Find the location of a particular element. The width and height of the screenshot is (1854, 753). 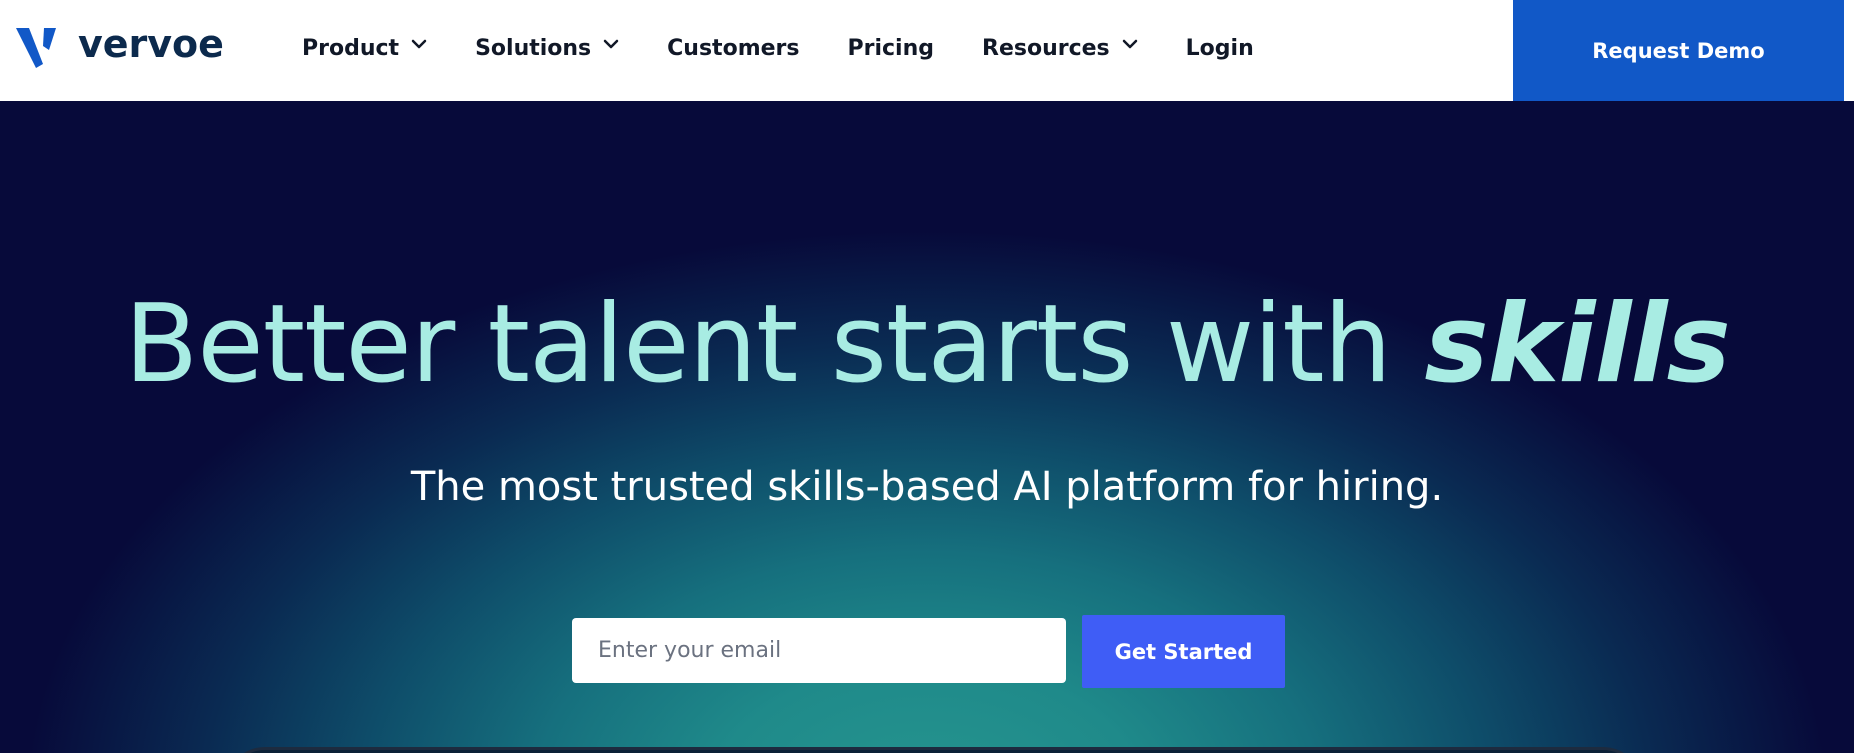

request-demo-button: Request Demo is located at coordinates (1678, 50).